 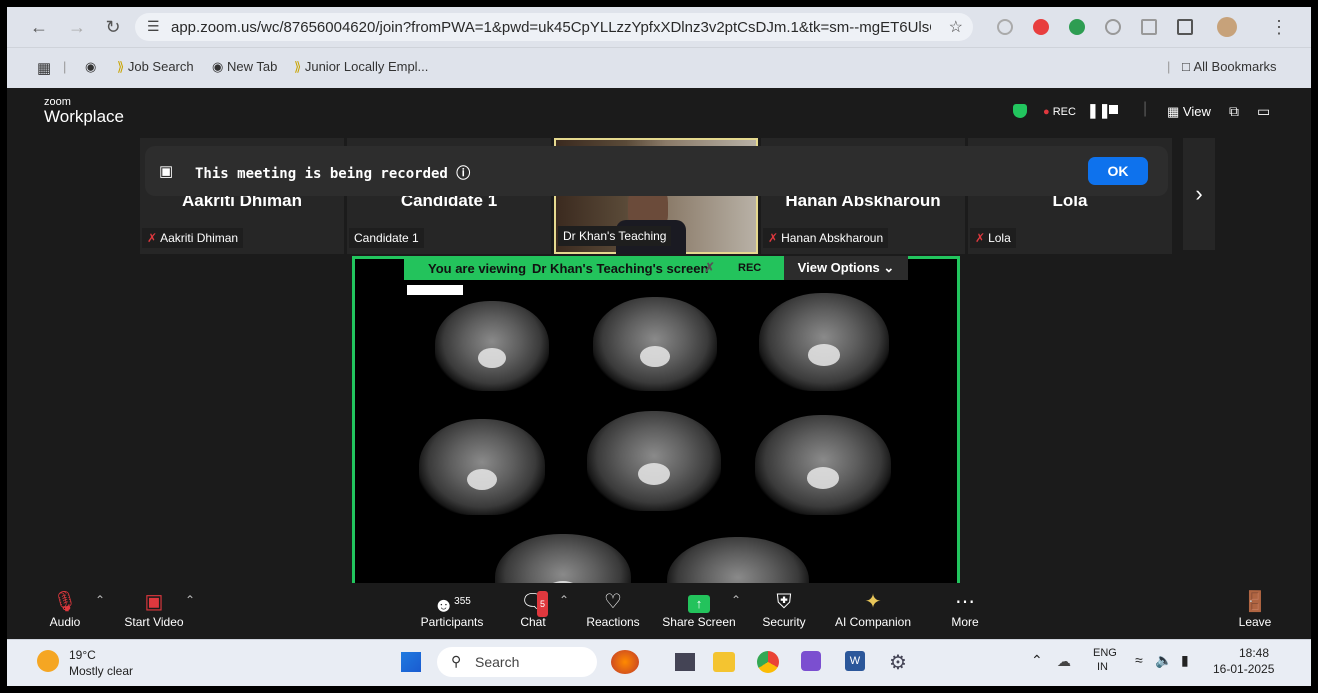 I want to click on ct-scan-image, so click(x=492, y=346).